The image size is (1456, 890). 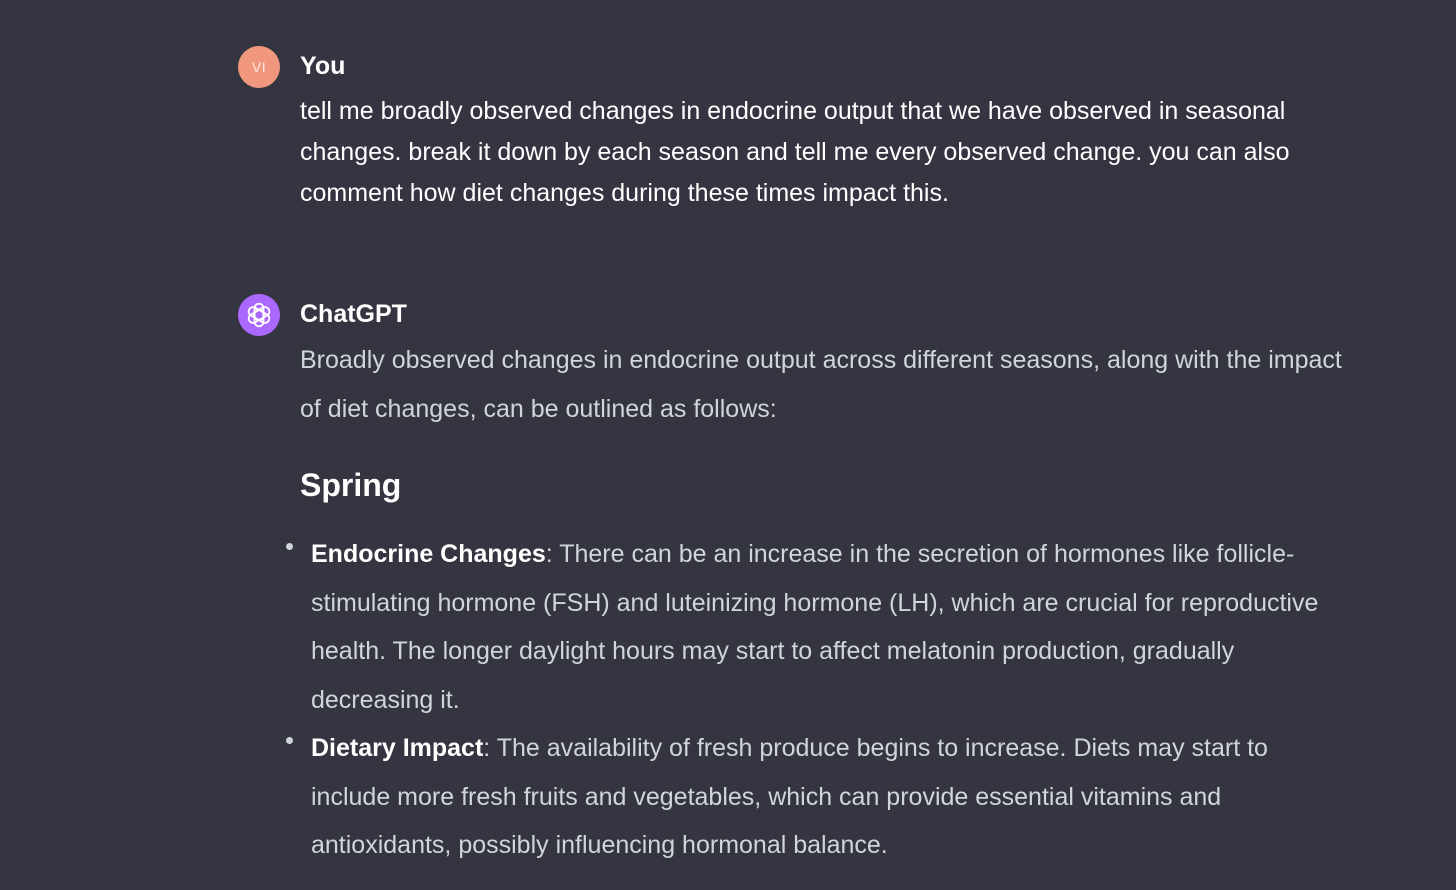 What do you see at coordinates (353, 314) in the screenshot?
I see `assistant-author-name: ChatGPT` at bounding box center [353, 314].